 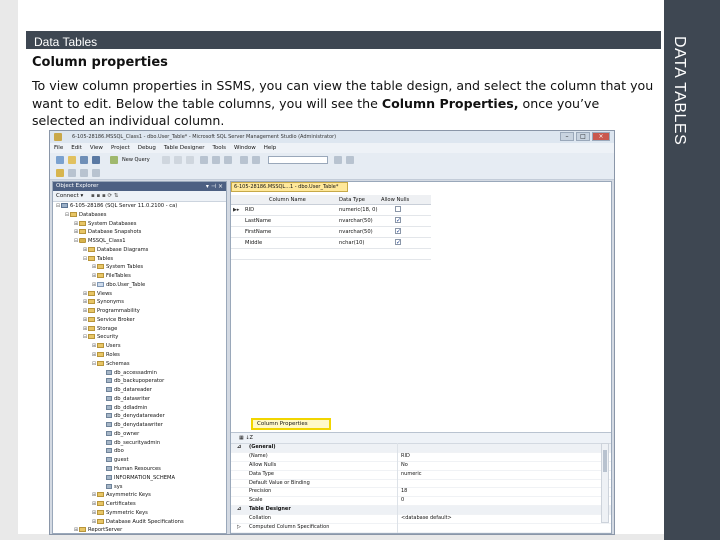 I want to click on maximize-button: □, so click(x=583, y=136).